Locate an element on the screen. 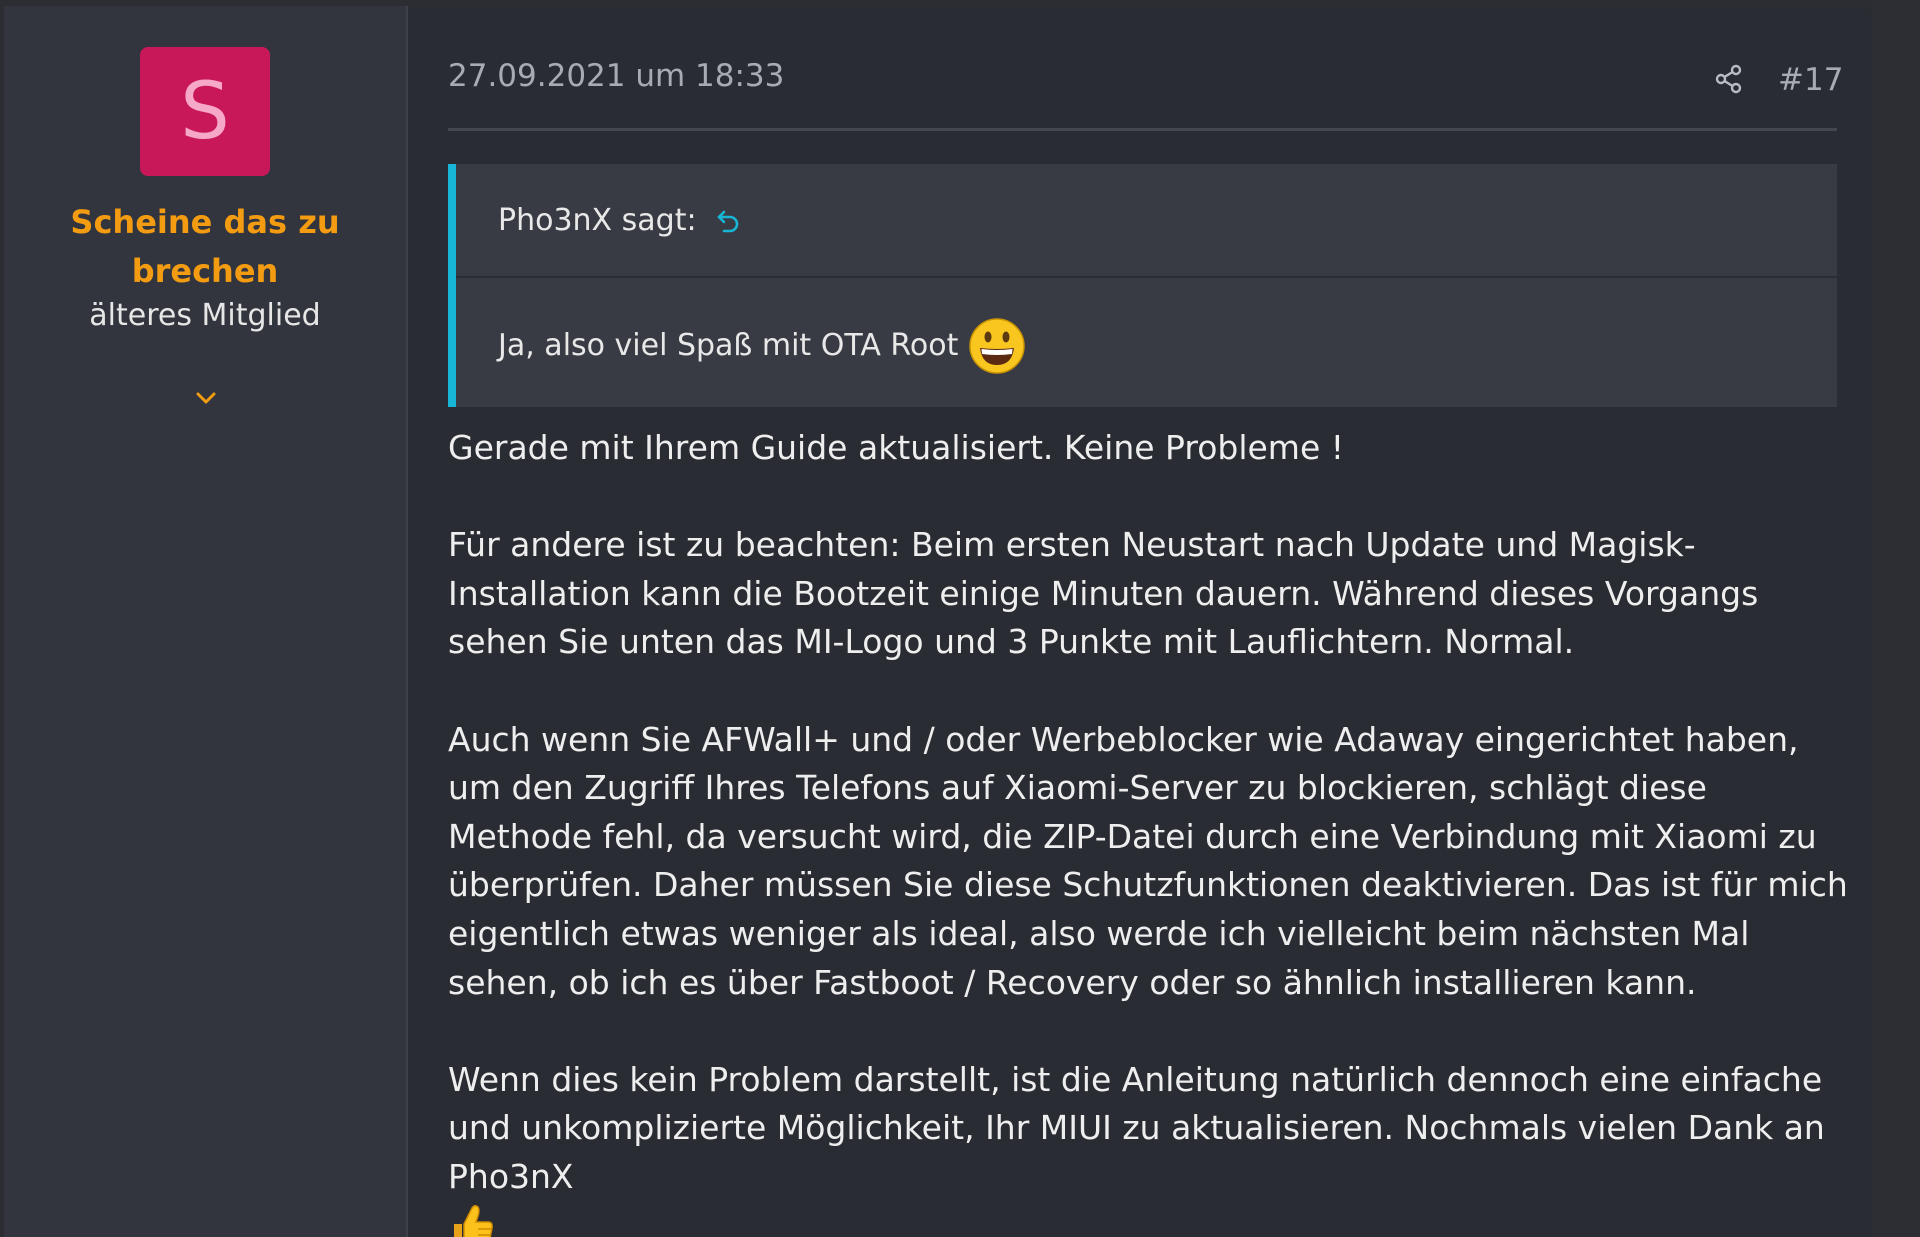  avatar-letter: S is located at coordinates (205, 111).